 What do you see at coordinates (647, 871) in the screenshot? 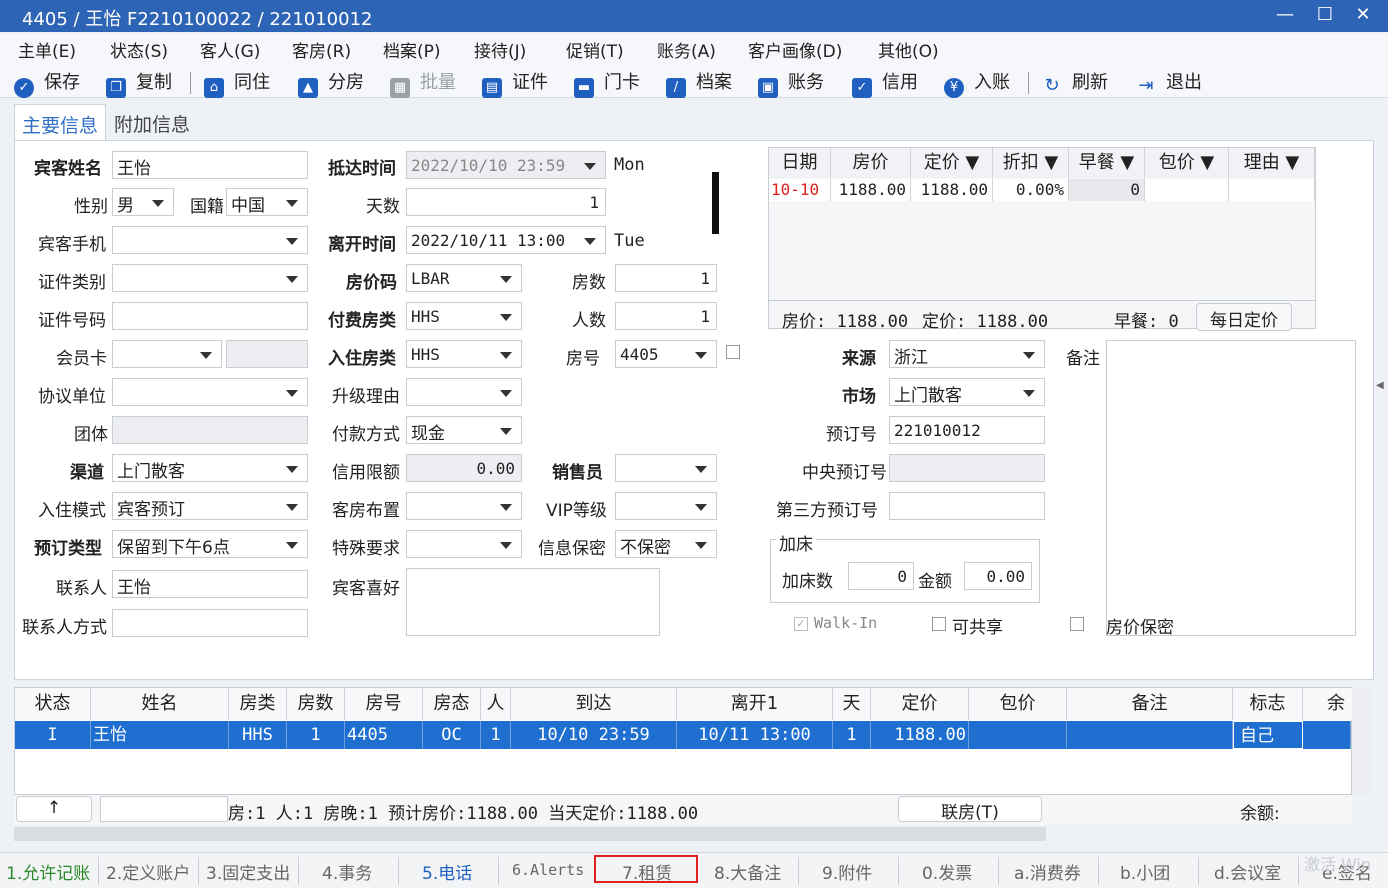
I see `tab-rental: 7.租赁` at bounding box center [647, 871].